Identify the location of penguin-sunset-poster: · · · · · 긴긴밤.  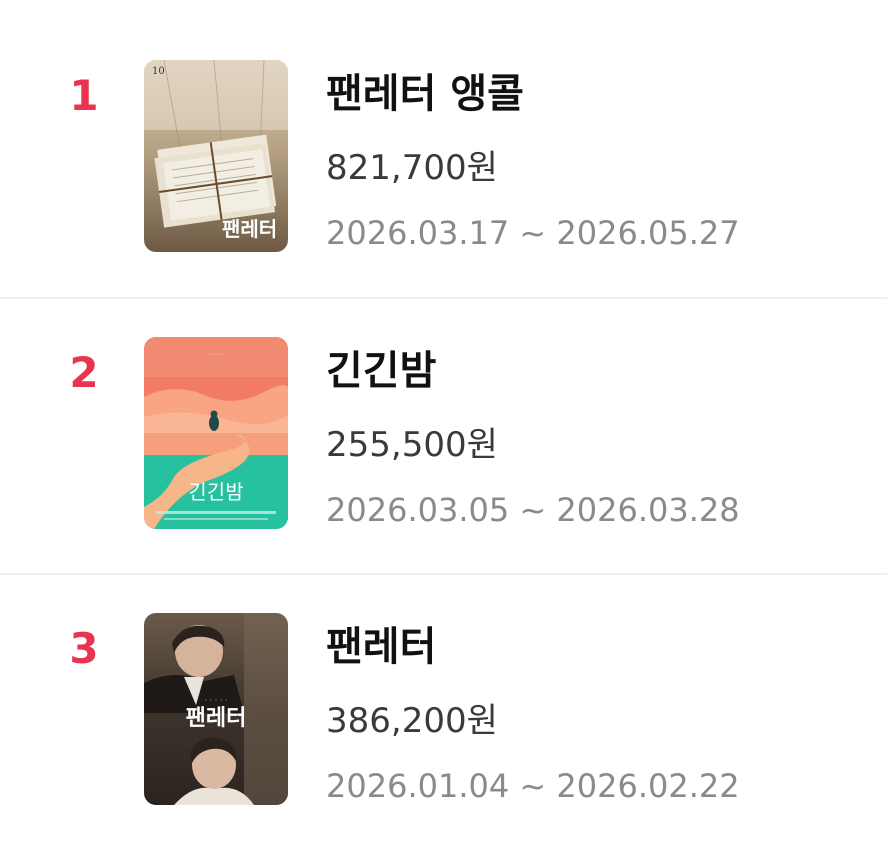
(216, 433).